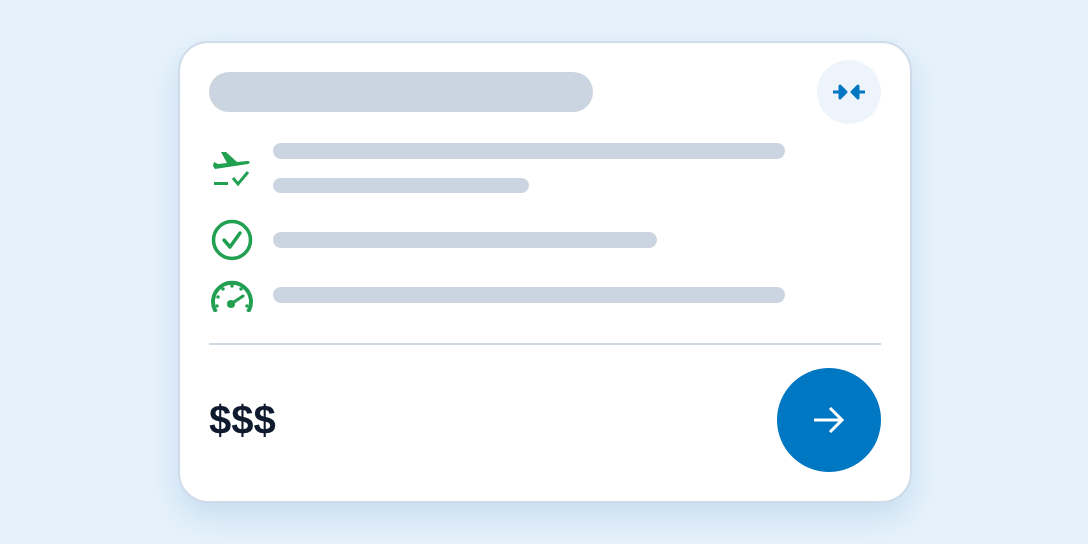  I want to click on check-circle-icon, so click(232, 240).